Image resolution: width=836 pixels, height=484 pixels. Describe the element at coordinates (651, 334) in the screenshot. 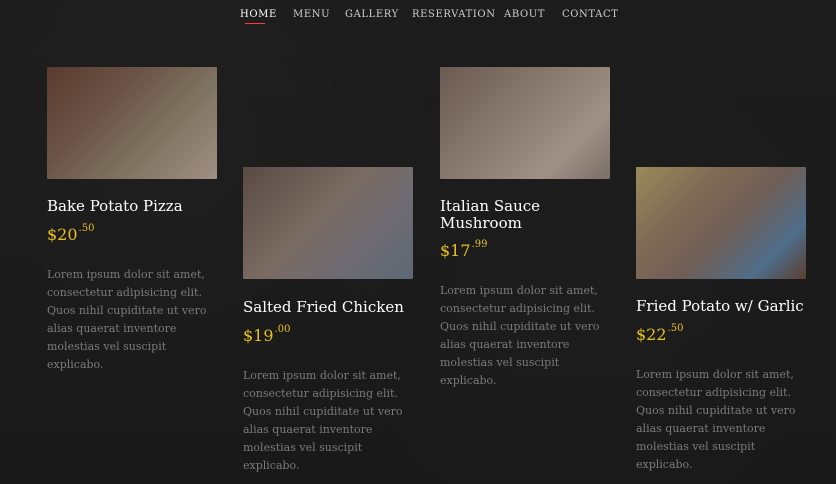

I see `price-main: $22` at that location.